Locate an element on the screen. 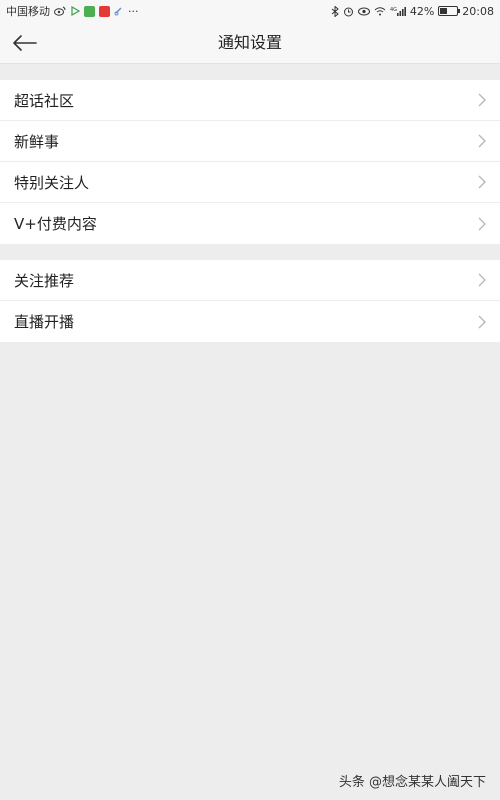  page-title: 通知设置 is located at coordinates (249, 42).